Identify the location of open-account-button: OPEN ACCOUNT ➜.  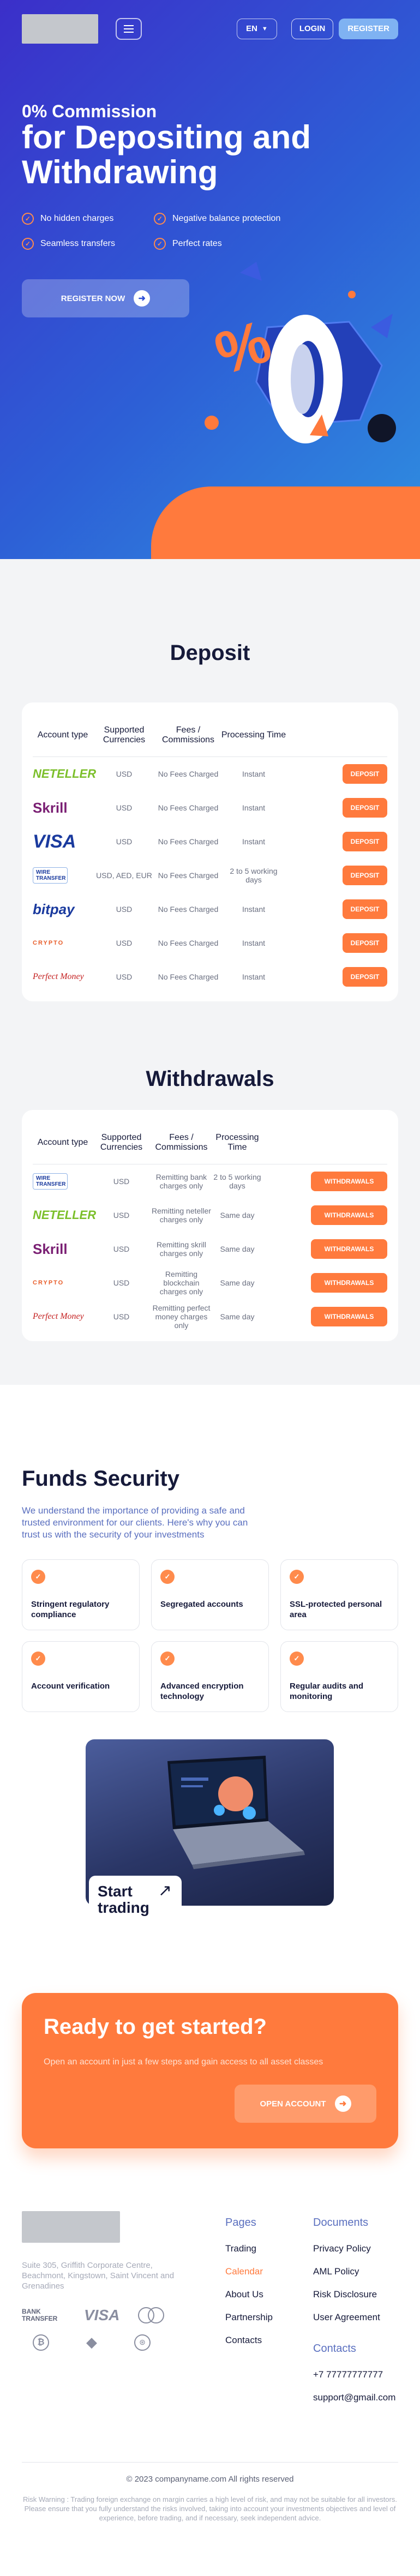
(305, 2104).